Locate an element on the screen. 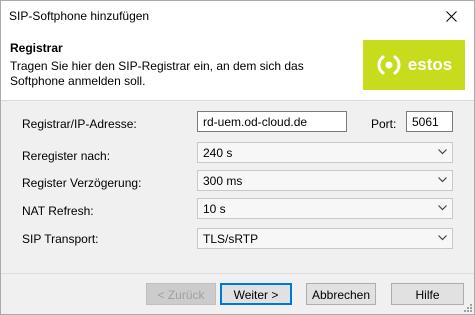 The image size is (475, 315). nat-refresh-select: 10 s is located at coordinates (325, 208).